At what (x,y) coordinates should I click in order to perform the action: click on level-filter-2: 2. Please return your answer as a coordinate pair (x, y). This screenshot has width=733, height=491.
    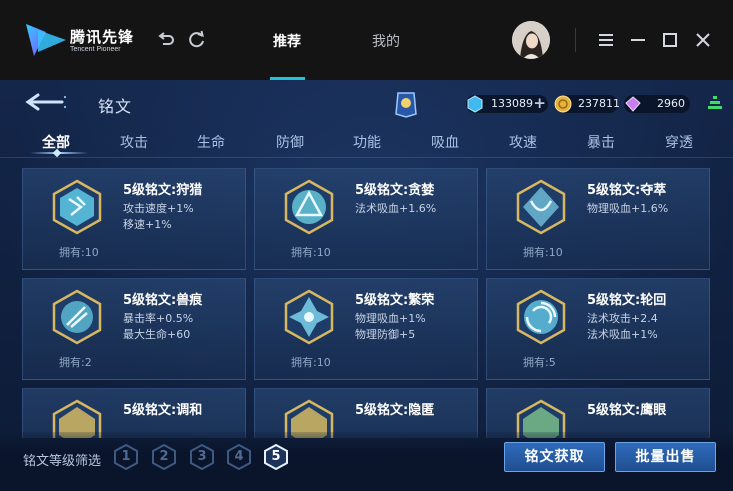
    Looking at the image, I should click on (164, 457).